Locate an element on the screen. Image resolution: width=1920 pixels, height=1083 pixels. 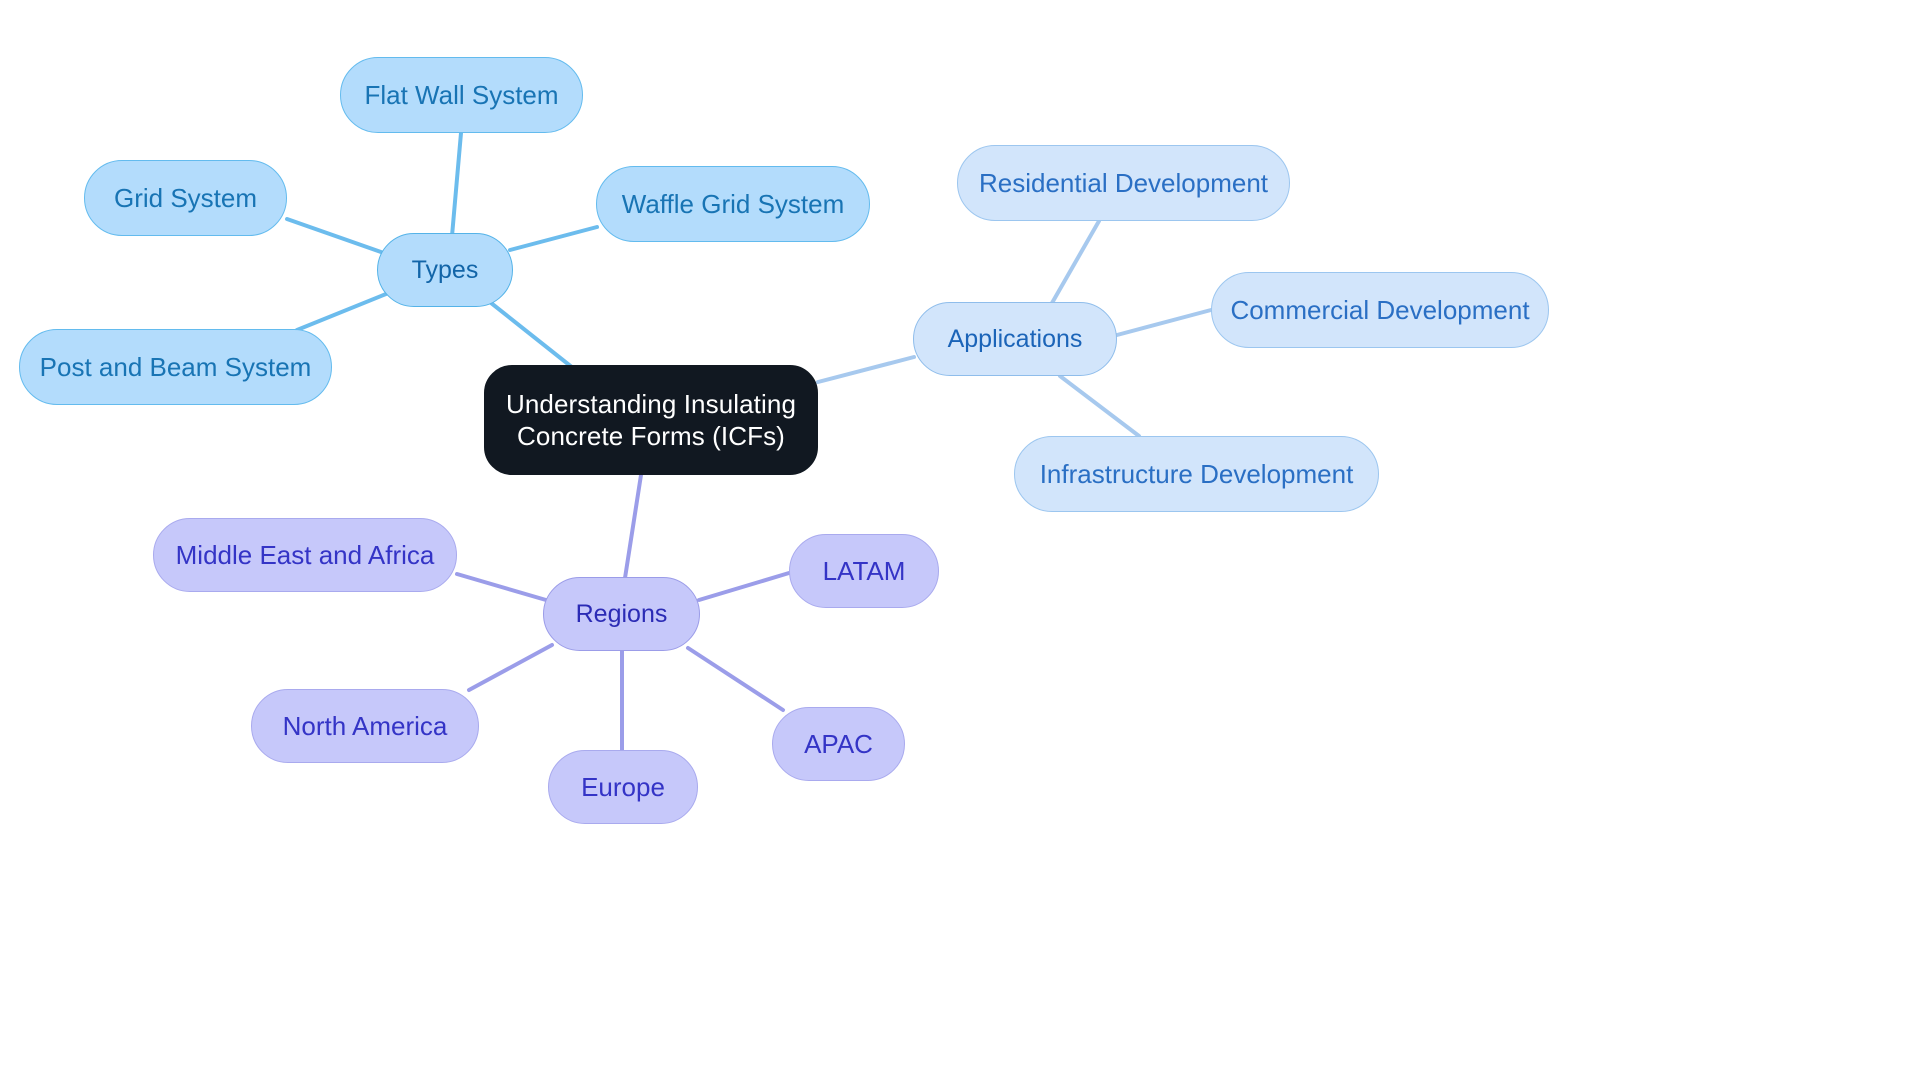
mindmap-edge-applications-to-infrastructure-development is located at coordinates (1099, 406).